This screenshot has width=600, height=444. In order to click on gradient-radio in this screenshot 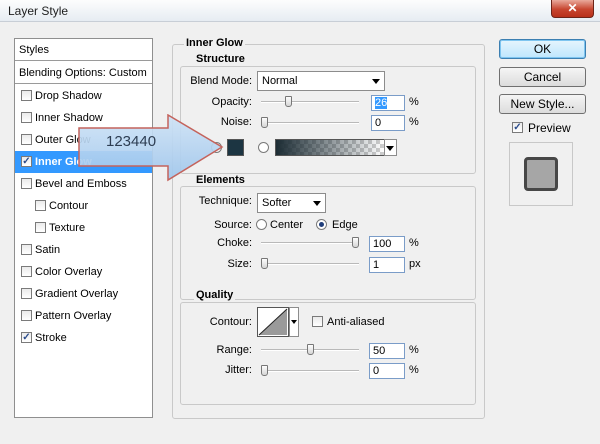, I will do `click(263, 147)`.